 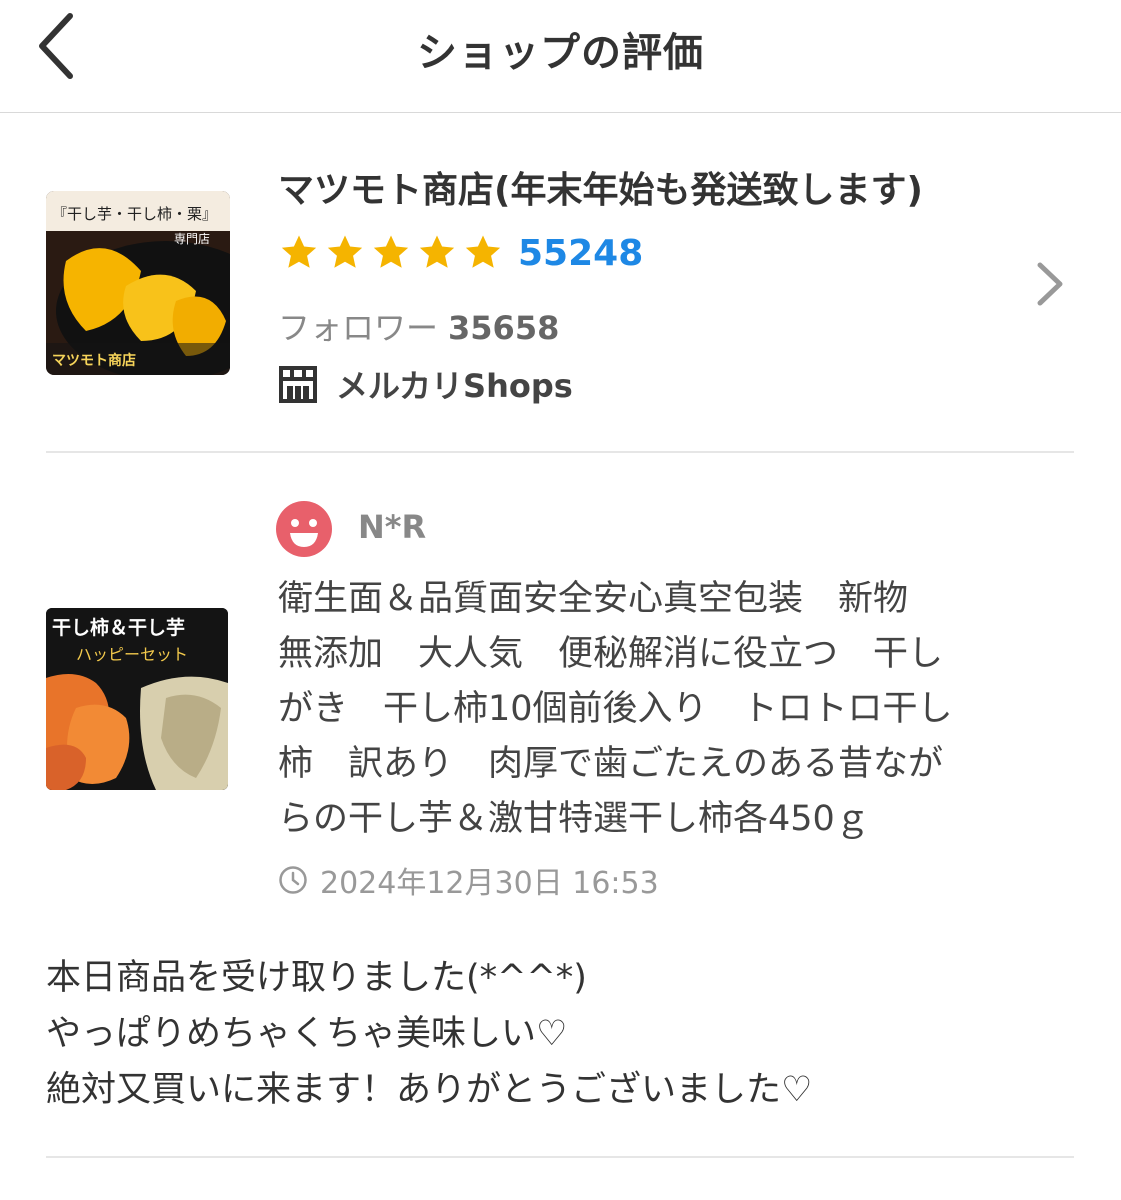 I want to click on review-comment-line: 絶対又買いに来ます！ありがとうございました♡, so click(x=429, y=1090).